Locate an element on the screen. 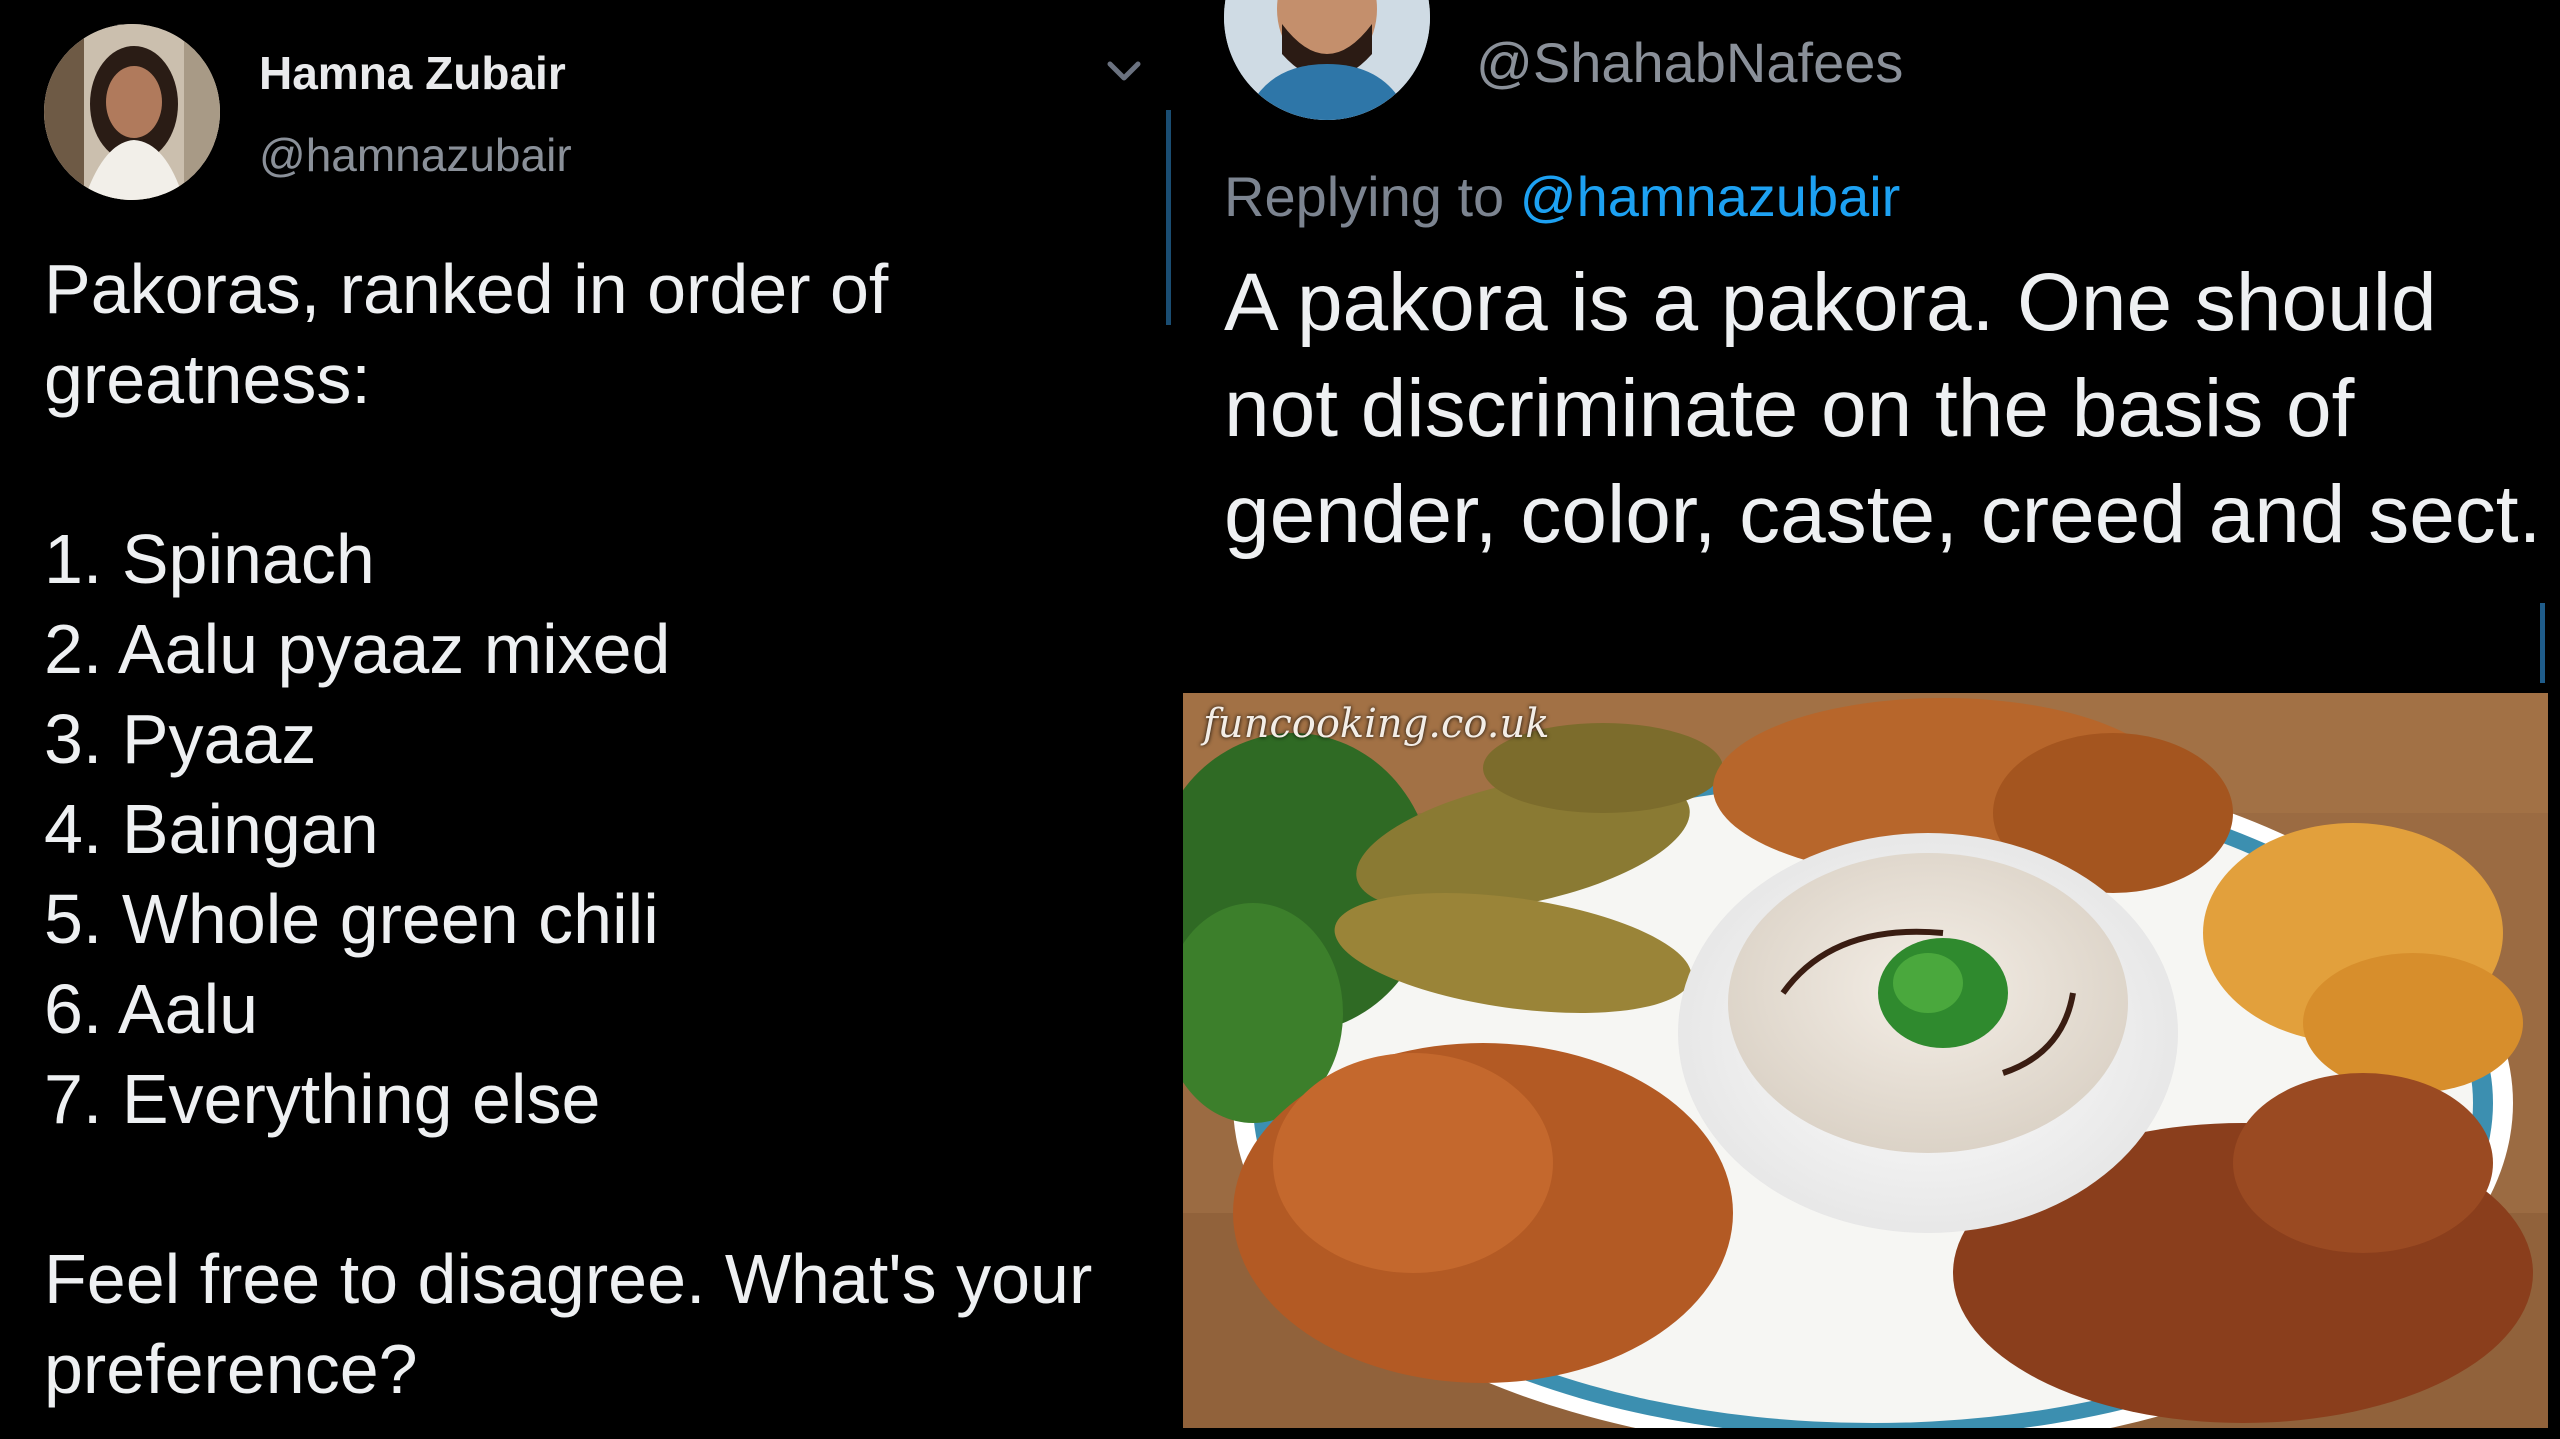 The height and width of the screenshot is (1439, 2560). image-watermark: funcooking.co.uk is located at coordinates (1376, 724).